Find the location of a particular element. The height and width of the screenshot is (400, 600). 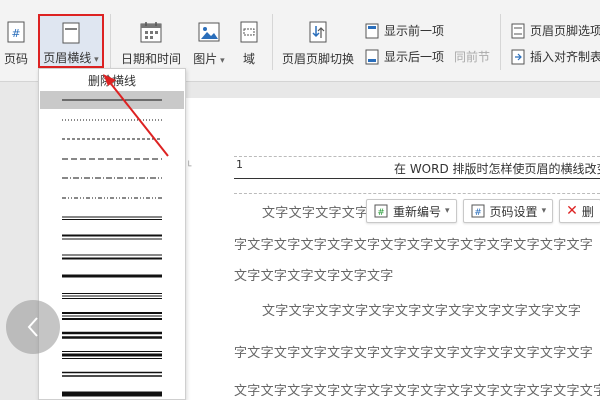

renumber-label: 重新编号 is located at coordinates (417, 211).